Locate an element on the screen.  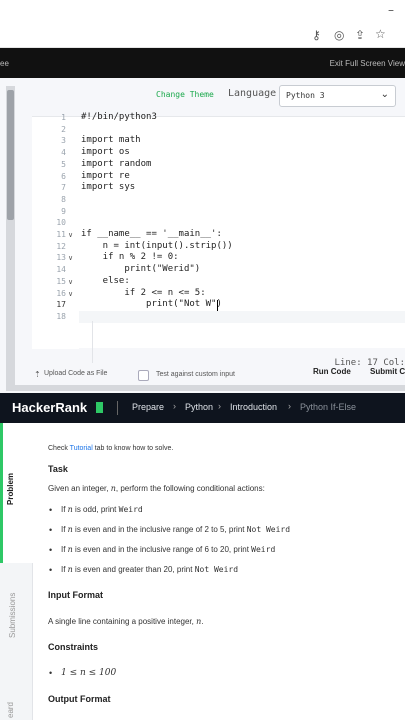
code-line: if 2 <= n <= 5: is located at coordinates (143, 292).